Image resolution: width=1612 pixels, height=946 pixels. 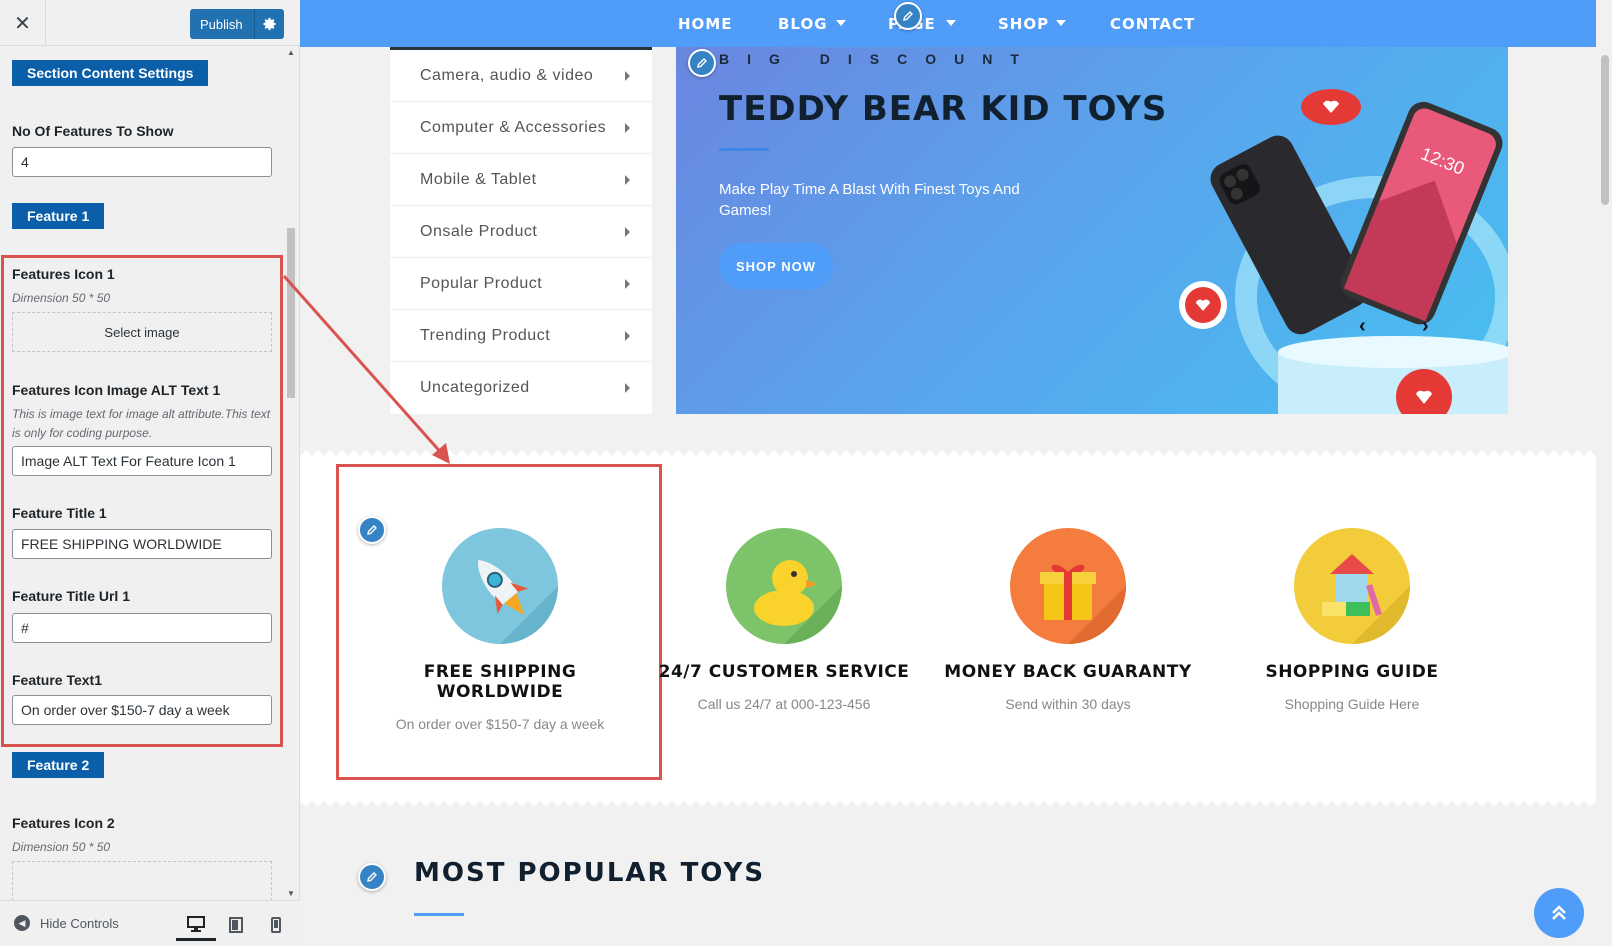 What do you see at coordinates (22, 923) in the screenshot?
I see `collapse-icon: ◀` at bounding box center [22, 923].